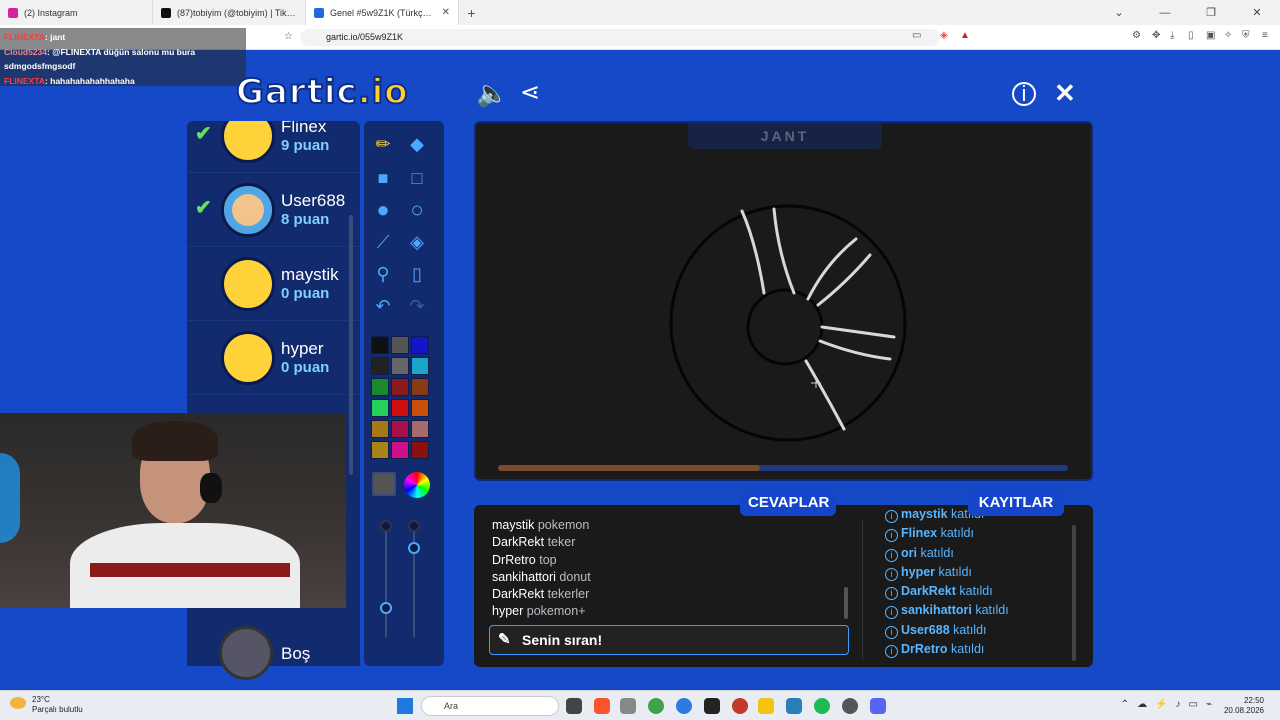 Image resolution: width=1280 pixels, height=720 pixels. What do you see at coordinates (1228, 35) in the screenshot?
I see `leo-icon: ✧` at bounding box center [1228, 35].